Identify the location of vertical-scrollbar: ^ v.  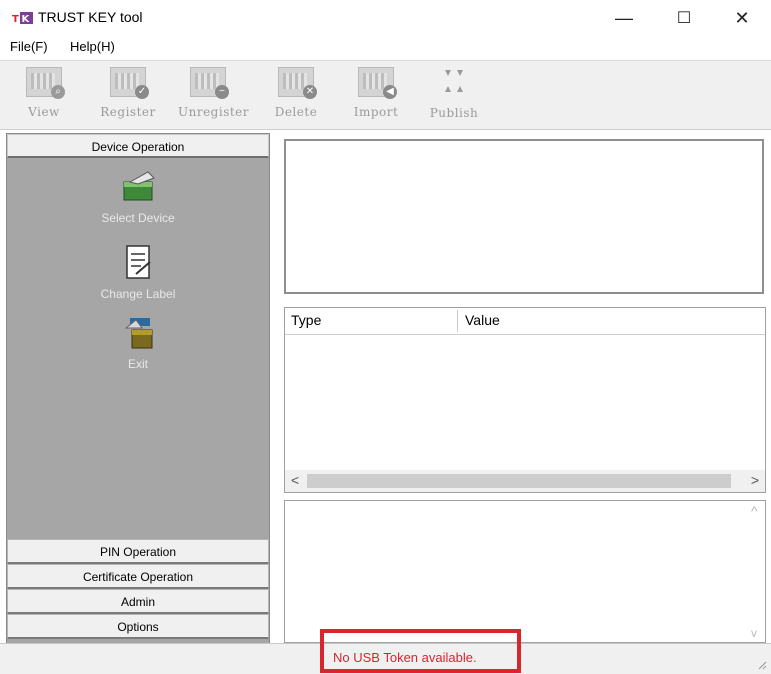
(756, 571).